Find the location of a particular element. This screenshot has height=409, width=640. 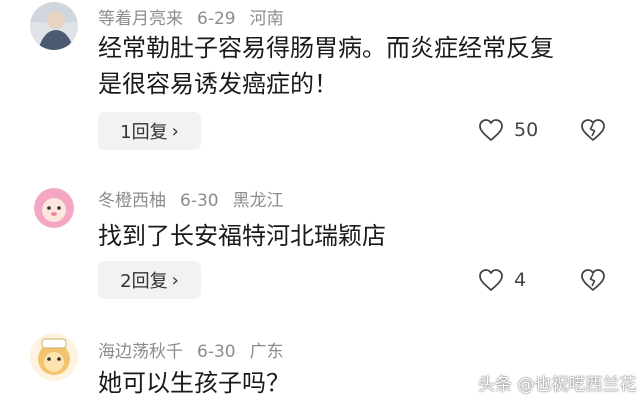

like-button: 50 is located at coordinates (508, 130).